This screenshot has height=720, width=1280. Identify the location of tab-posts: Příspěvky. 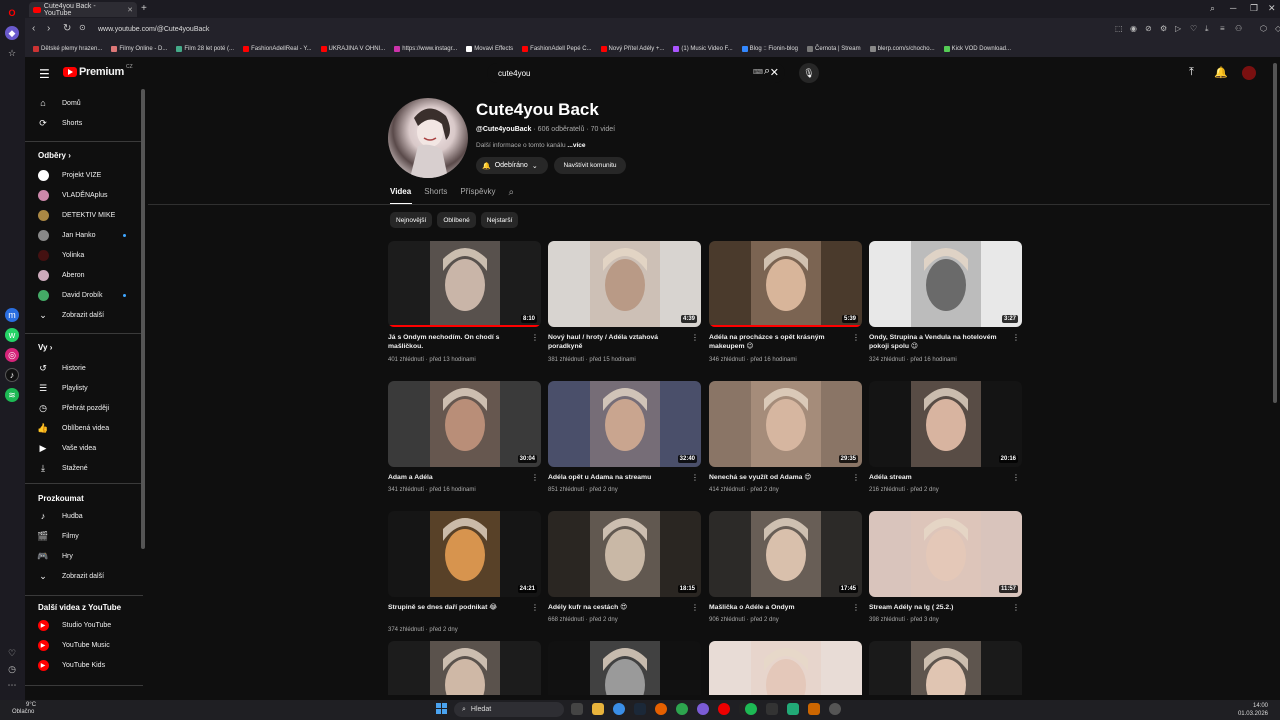
(477, 192).